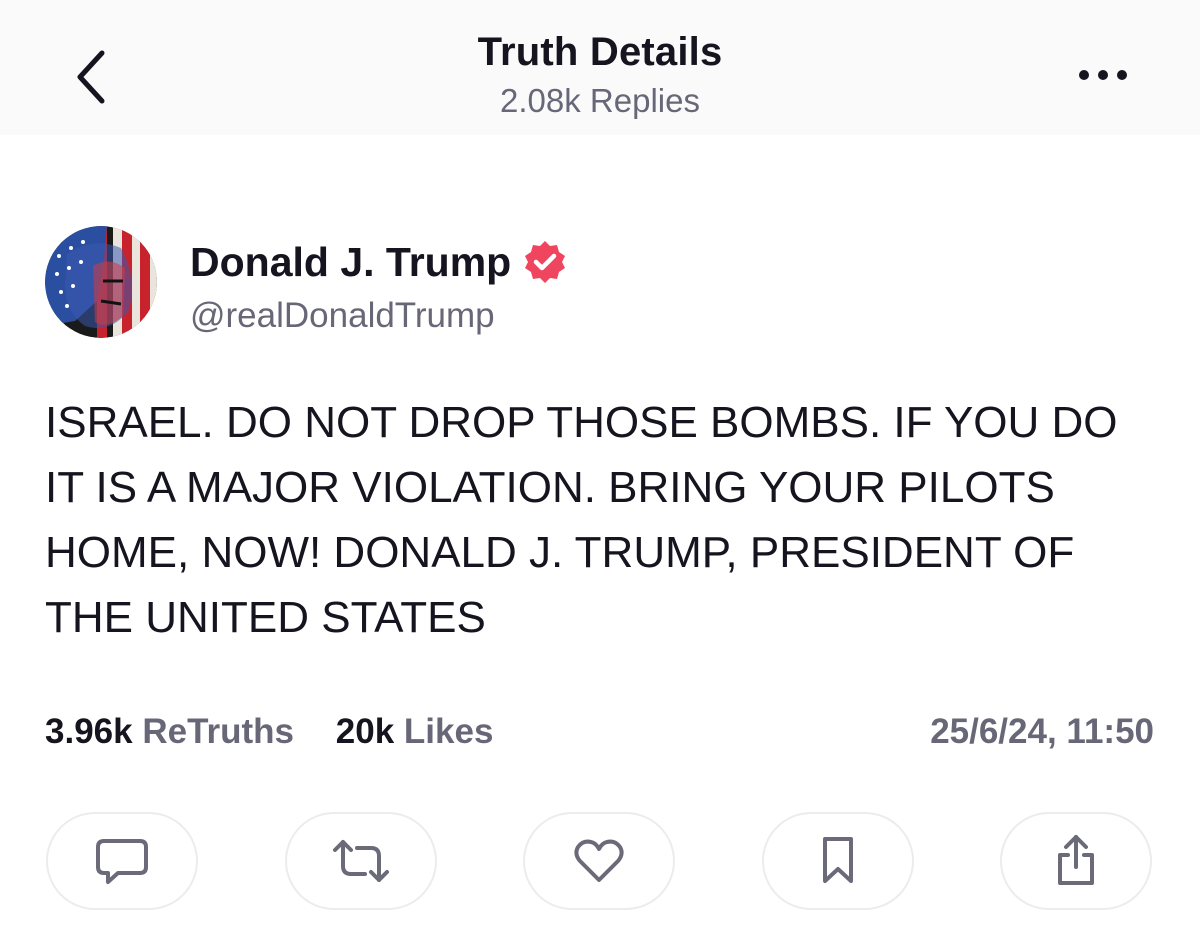 This screenshot has width=1200, height=947. What do you see at coordinates (448, 731) in the screenshot?
I see `likes-label: Likes` at bounding box center [448, 731].